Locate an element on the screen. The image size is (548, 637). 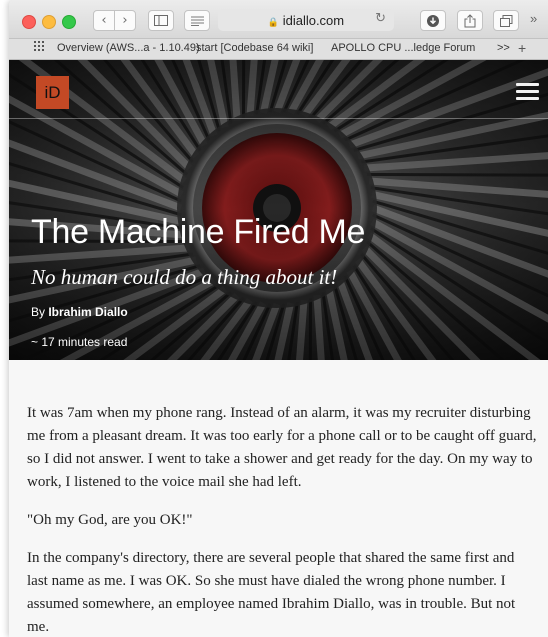
chevron-right-icon: › is located at coordinates (125, 20).